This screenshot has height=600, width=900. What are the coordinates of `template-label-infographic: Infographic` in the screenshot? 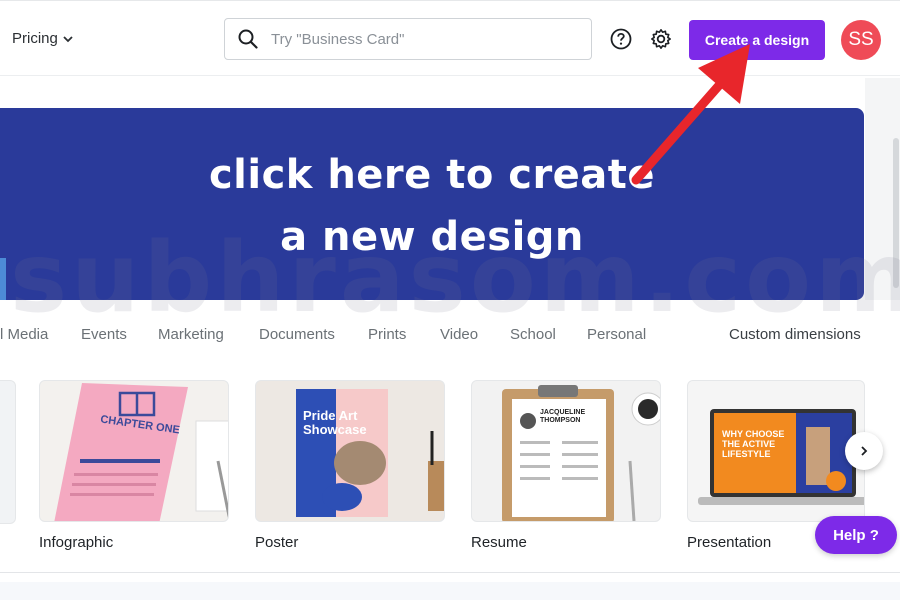 It's located at (76, 542).